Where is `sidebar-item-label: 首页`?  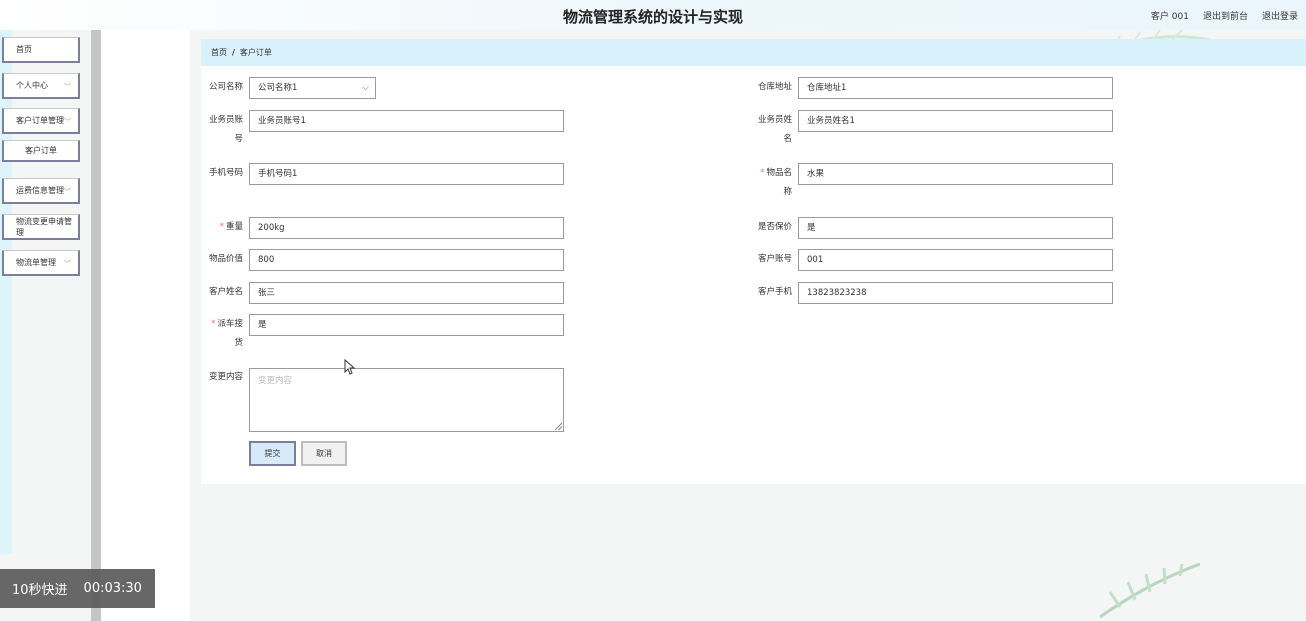
sidebar-item-label: 首页 is located at coordinates (24, 49).